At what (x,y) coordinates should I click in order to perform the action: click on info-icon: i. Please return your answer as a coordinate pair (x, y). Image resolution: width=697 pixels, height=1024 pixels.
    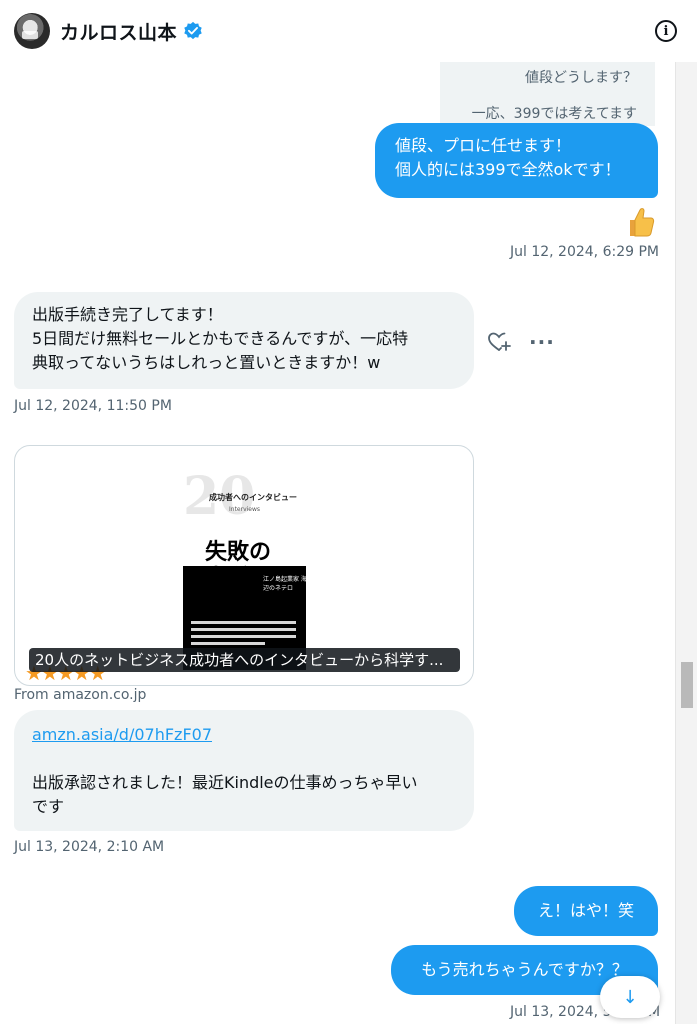
    Looking at the image, I should click on (666, 31).